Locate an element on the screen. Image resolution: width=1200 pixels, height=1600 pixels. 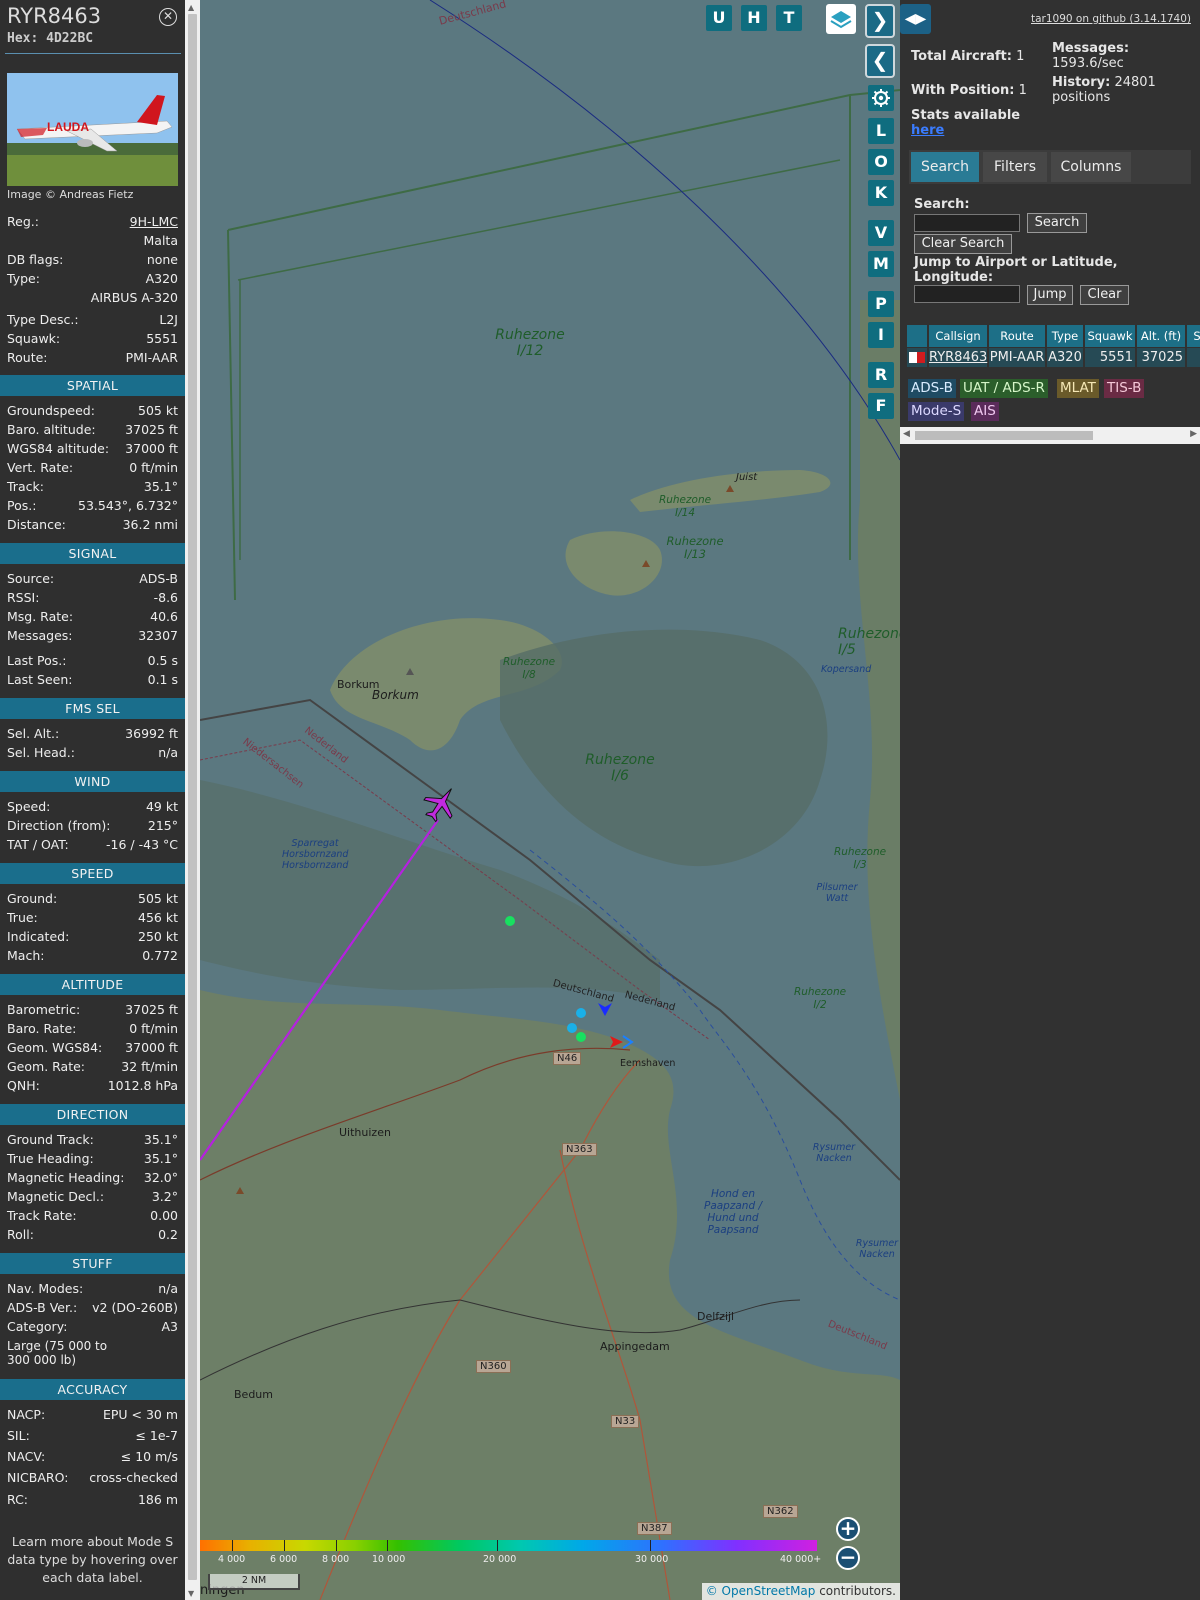
tab-search: Search is located at coordinates (945, 167).